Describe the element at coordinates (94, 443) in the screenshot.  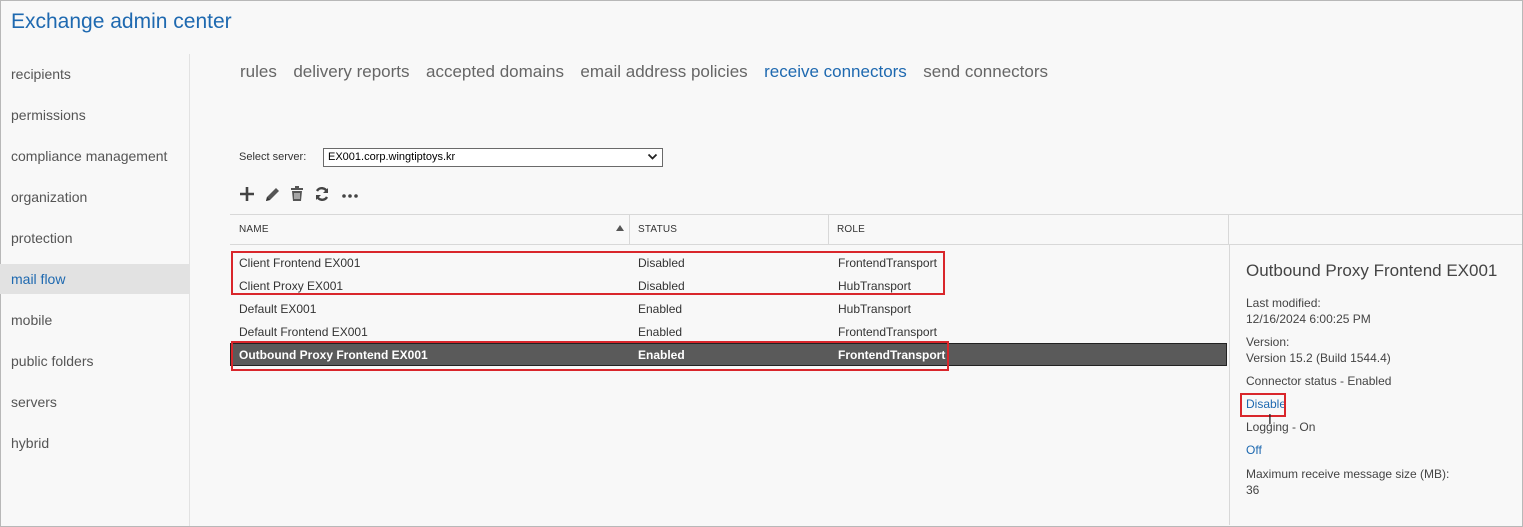
I see `sidebar-item-hybrid: hybrid` at that location.